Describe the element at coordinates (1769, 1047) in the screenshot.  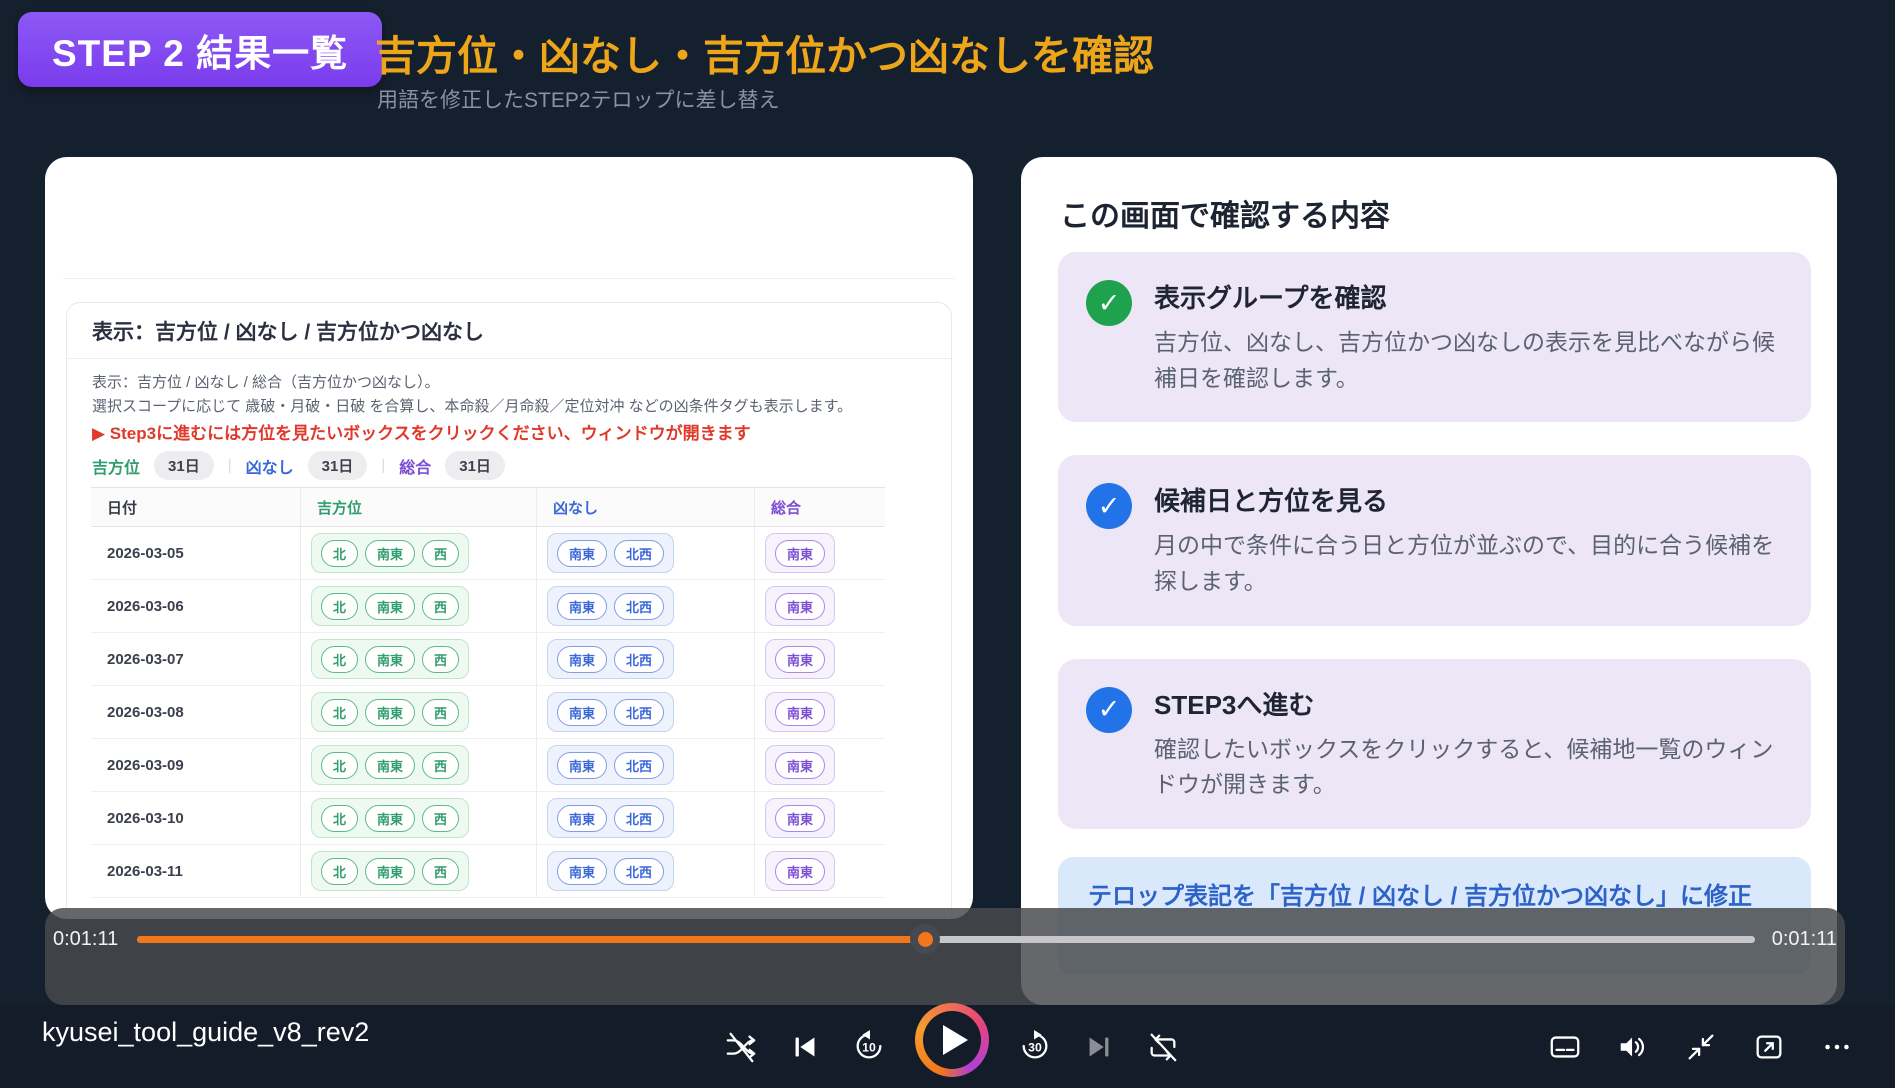
I see `picture-in-picture-icon` at that location.